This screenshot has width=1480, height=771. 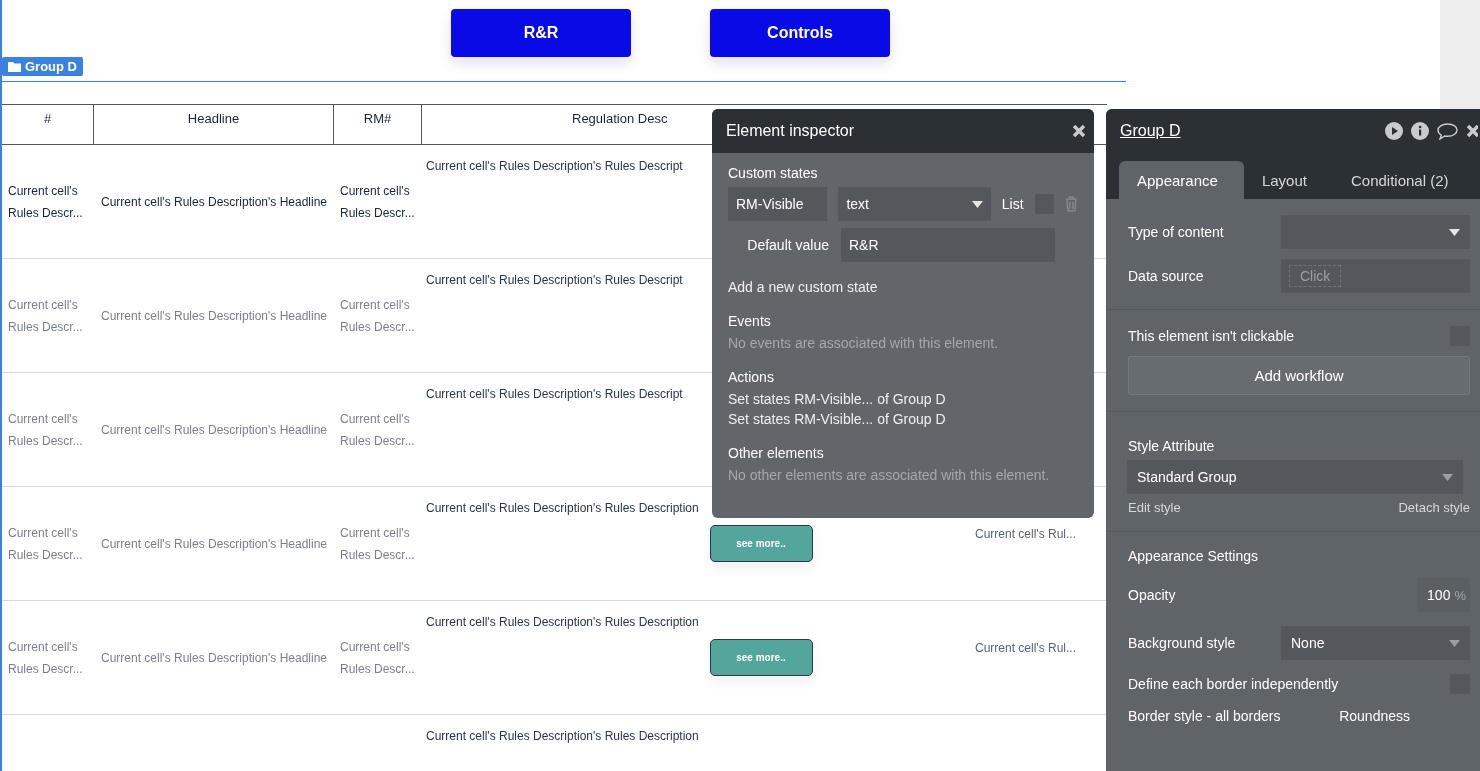 I want to click on nav-button: Controls, so click(x=800, y=33).